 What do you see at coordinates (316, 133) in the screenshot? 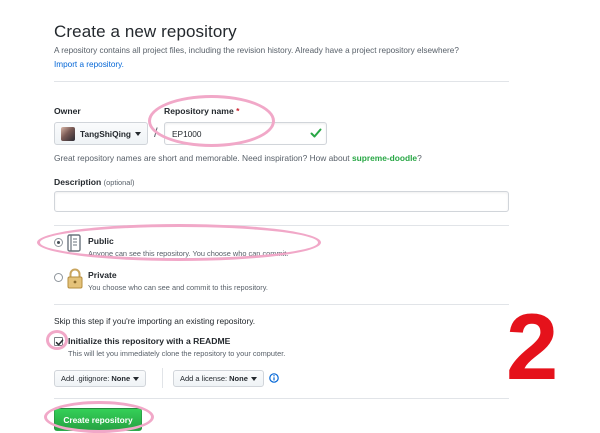
I see `check-icon` at bounding box center [316, 133].